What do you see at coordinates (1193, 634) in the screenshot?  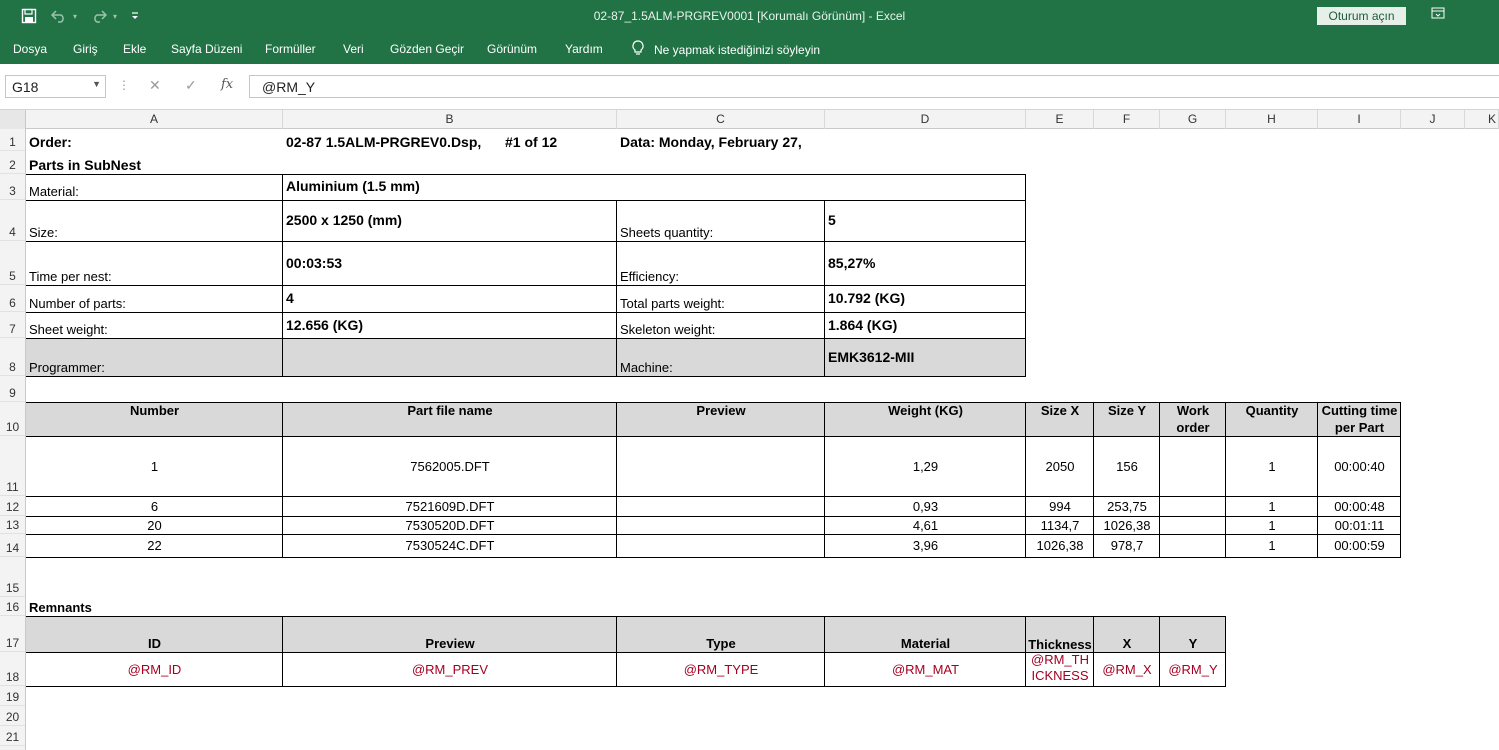 I see `remnants-header-y: Y` at bounding box center [1193, 634].